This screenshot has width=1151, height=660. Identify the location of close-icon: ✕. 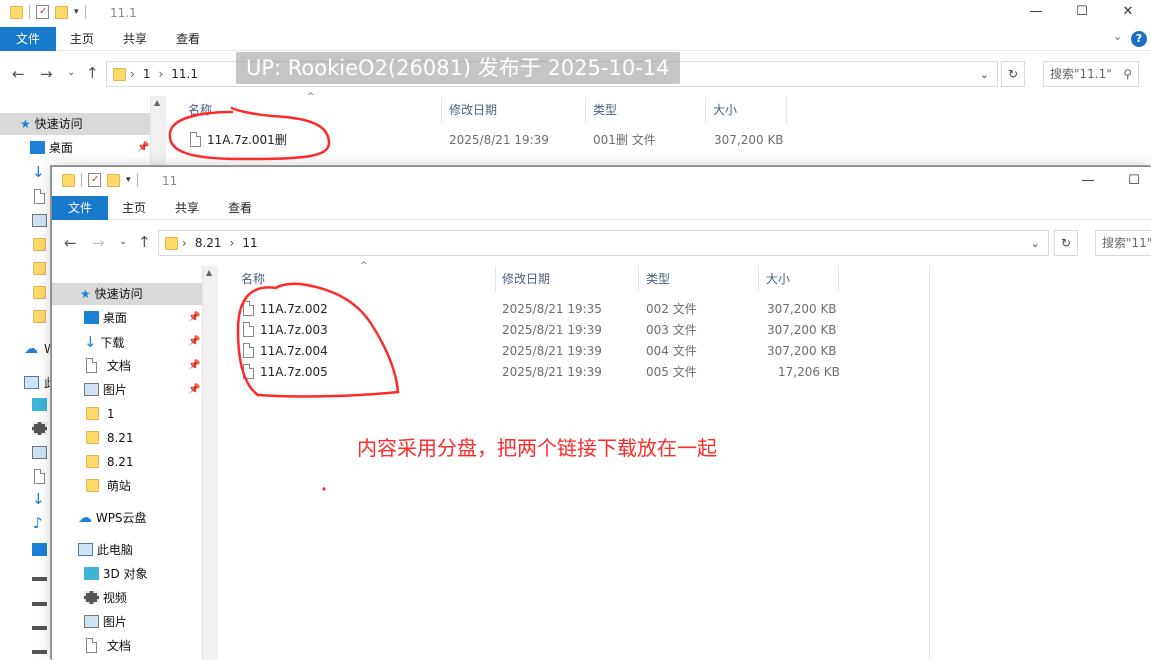
(1128, 13).